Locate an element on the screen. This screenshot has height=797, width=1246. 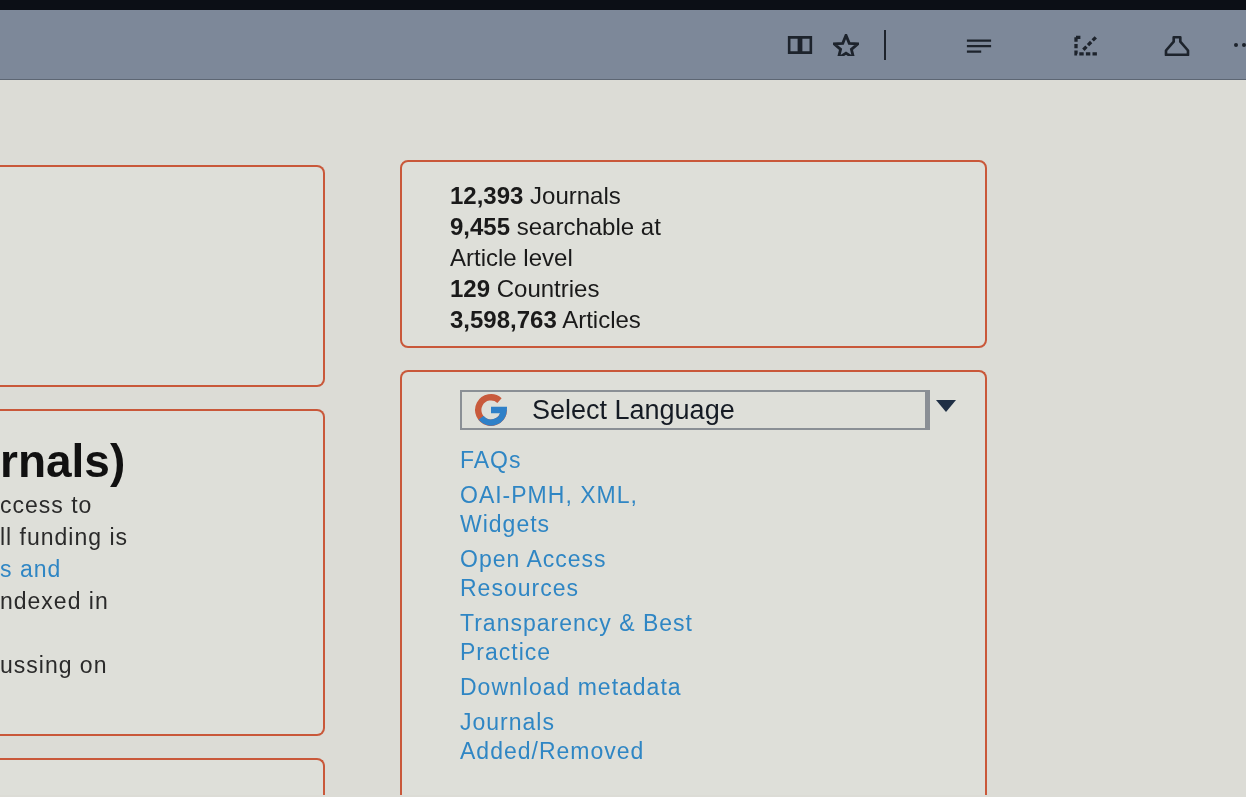
language-select: Select Language is located at coordinates (695, 410).